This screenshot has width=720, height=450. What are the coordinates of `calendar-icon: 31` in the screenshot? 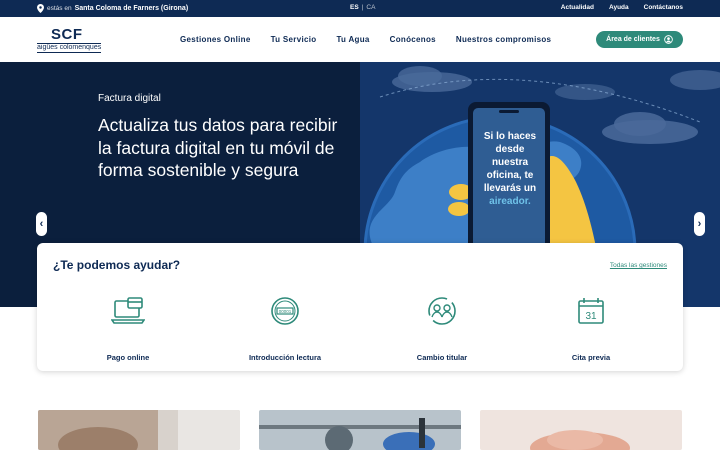 It's located at (591, 311).